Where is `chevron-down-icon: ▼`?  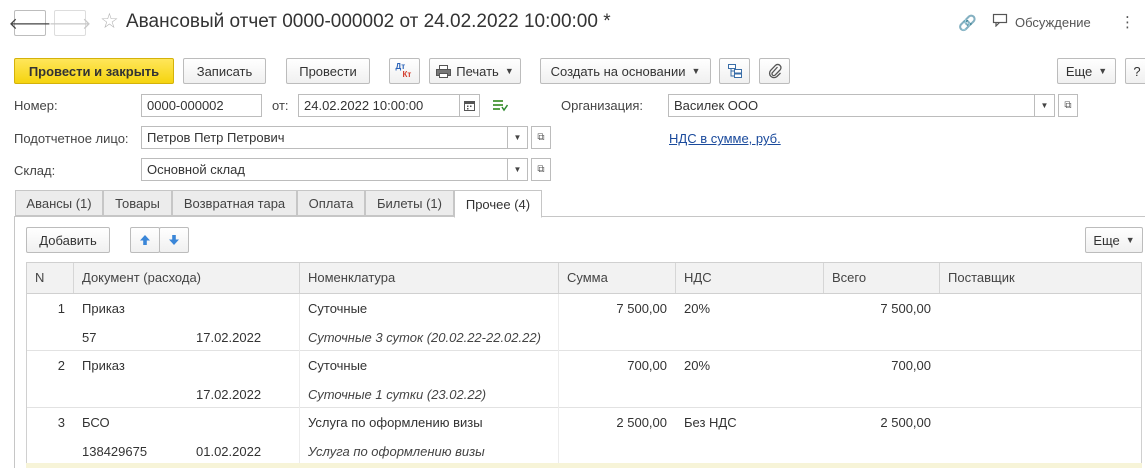 chevron-down-icon: ▼ is located at coordinates (517, 169).